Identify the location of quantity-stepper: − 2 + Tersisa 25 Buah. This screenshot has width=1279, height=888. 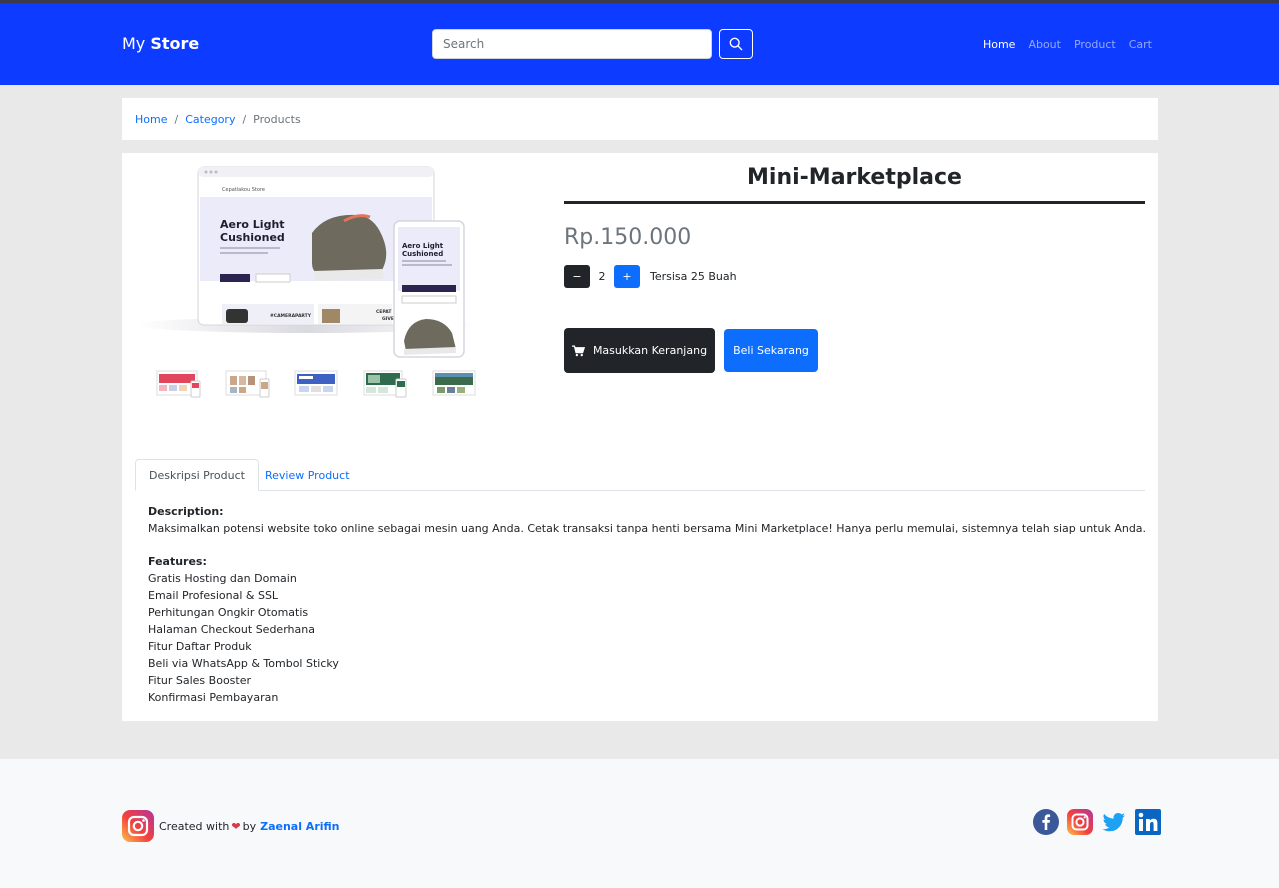
(650, 276).